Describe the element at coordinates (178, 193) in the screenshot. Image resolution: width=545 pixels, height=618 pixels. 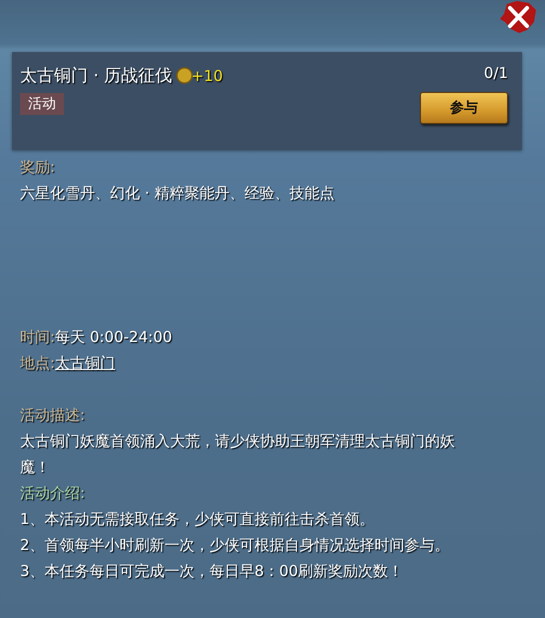
I see `reward-text: 六星化雪丹、幻化 · 精粹聚能丹、经验、技能点` at that location.